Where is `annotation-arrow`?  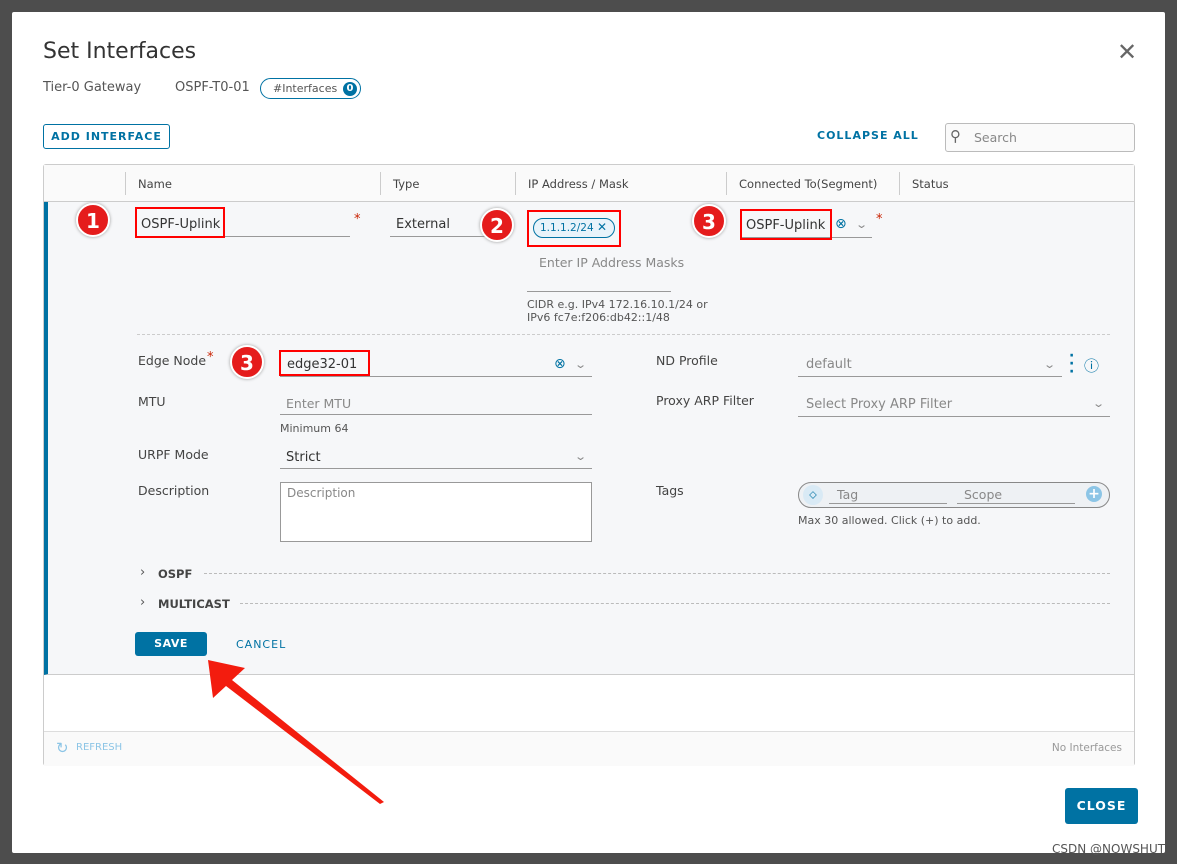 annotation-arrow is located at coordinates (296, 732).